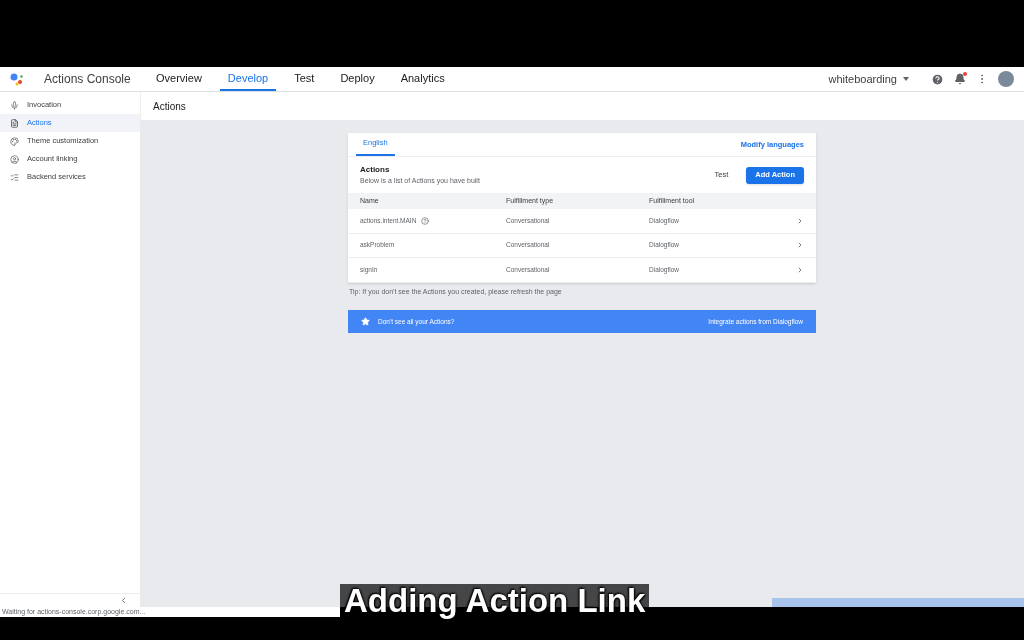  I want to click on nav-tab: Overview, so click(179, 79).